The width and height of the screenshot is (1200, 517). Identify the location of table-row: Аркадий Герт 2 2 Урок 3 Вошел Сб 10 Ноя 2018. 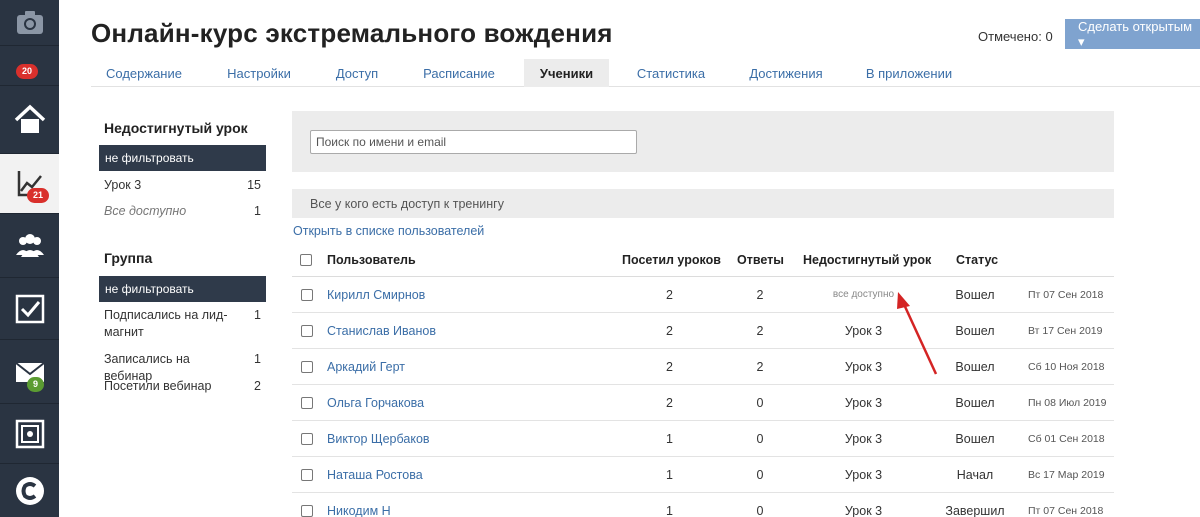
(703, 367).